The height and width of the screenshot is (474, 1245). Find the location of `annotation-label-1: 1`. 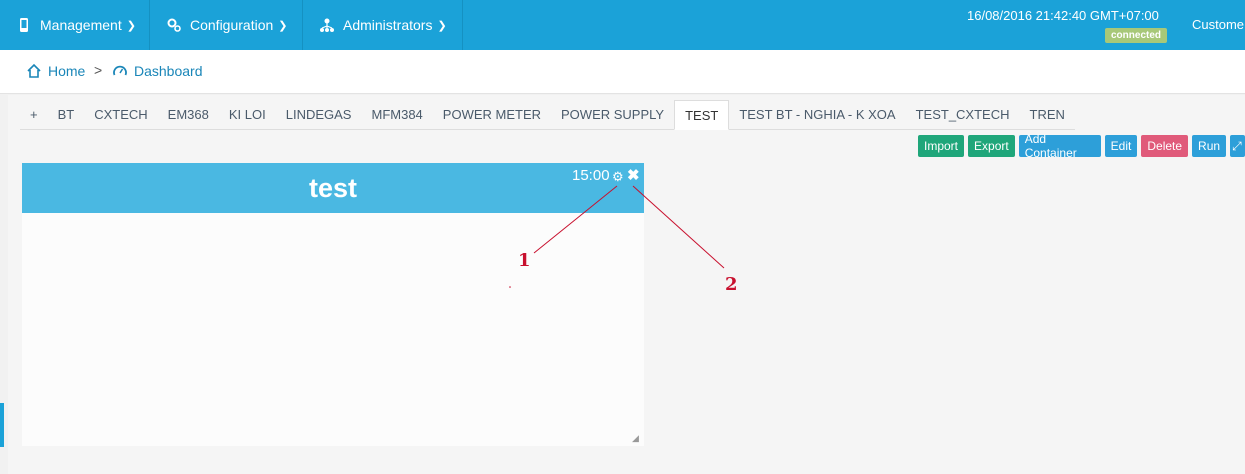

annotation-label-1: 1 is located at coordinates (524, 260).